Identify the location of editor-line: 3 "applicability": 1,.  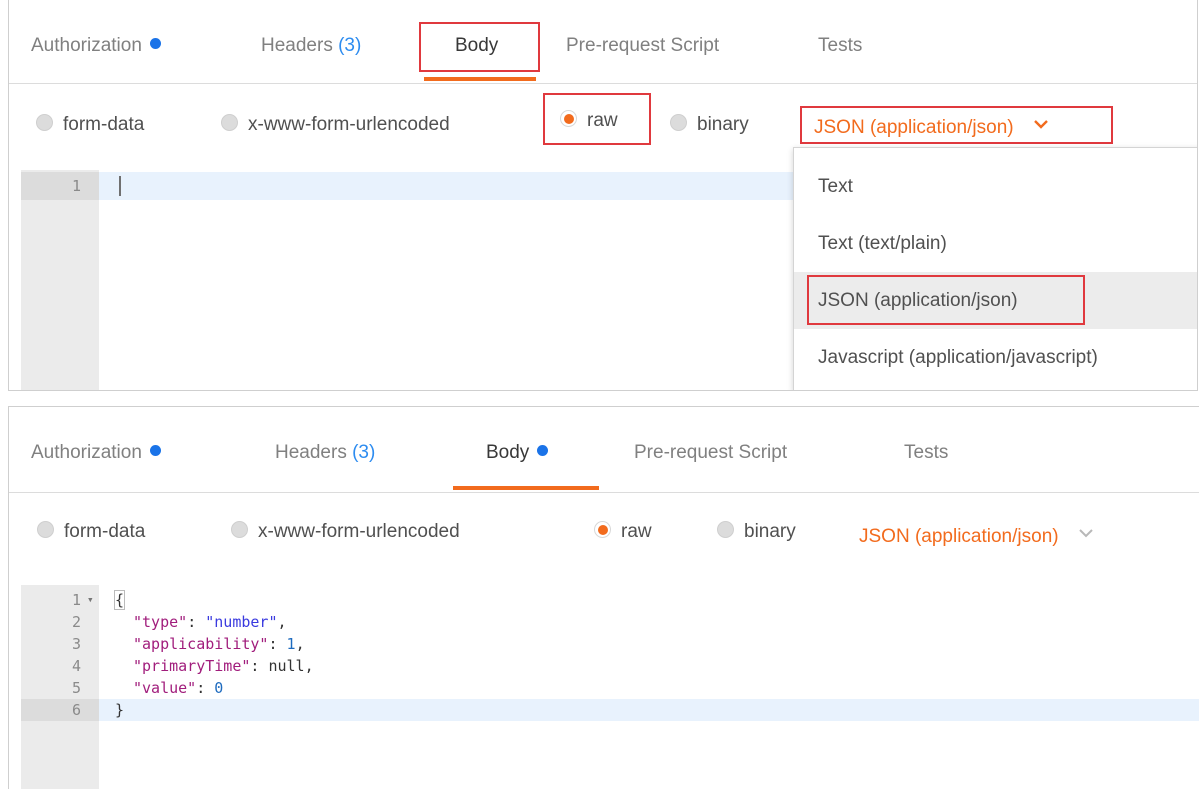
(610, 644).